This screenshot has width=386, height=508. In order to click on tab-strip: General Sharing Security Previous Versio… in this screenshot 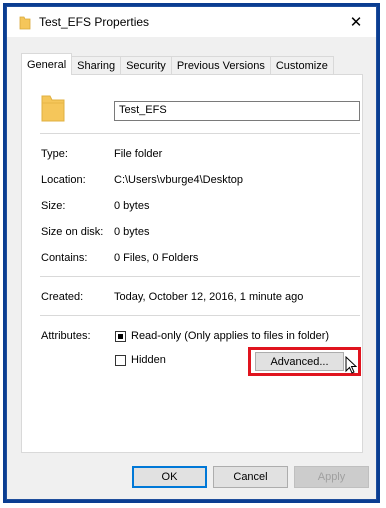, I will do `click(177, 64)`.